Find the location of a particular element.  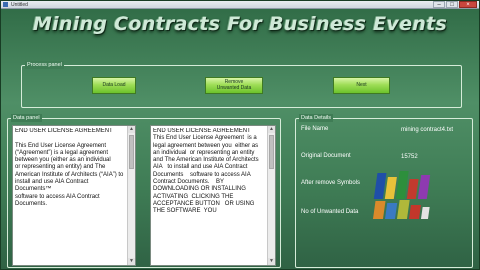

after-remove-symbols-label: After remove Symbols is located at coordinates (331, 183).